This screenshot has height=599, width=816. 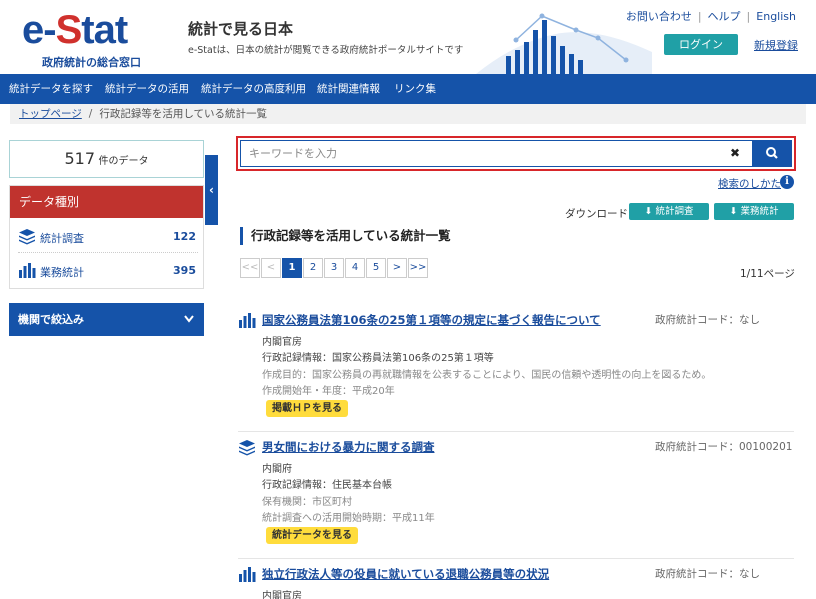 What do you see at coordinates (669, 211) in the screenshot?
I see `download-survey-button: ⬇ 統計調査` at bounding box center [669, 211].